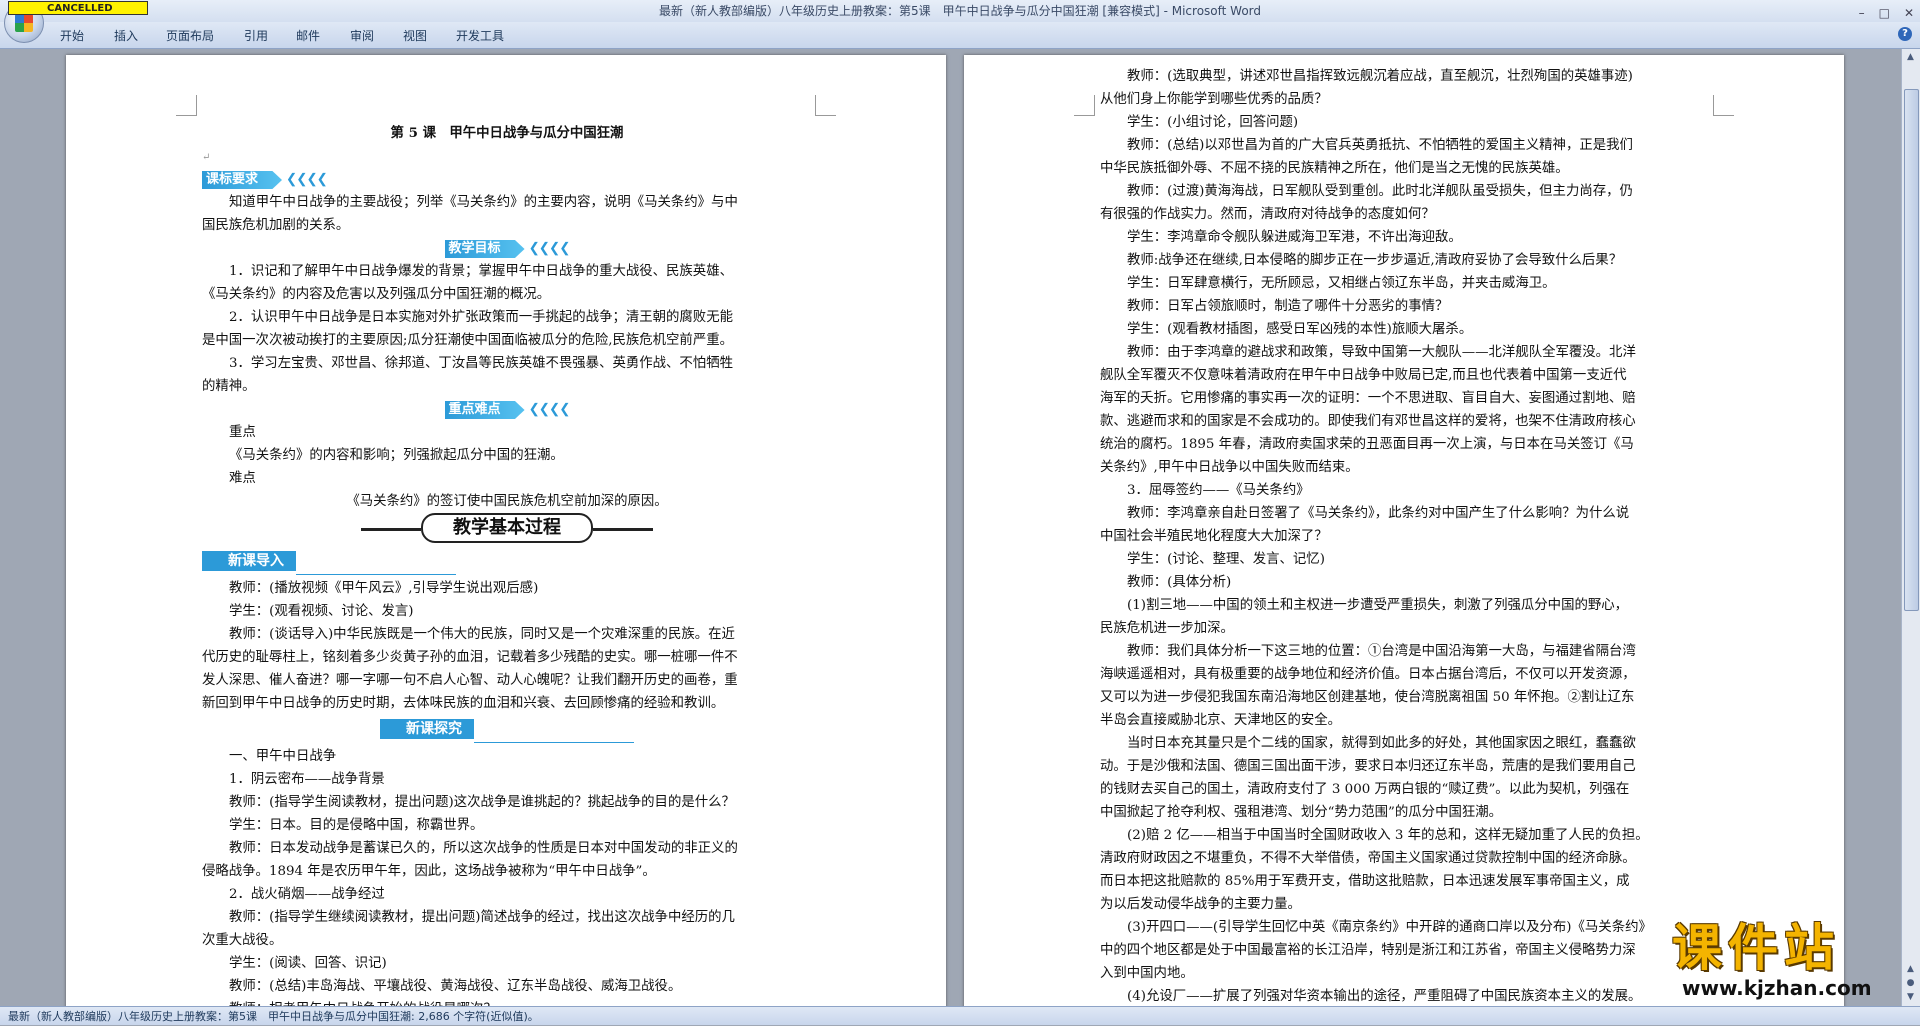 Image resolution: width=1920 pixels, height=1026 pixels. I want to click on paragraph-line: 教师：(指导学生继续阅读教材，提出问题)简述战争的经过，找出这次战争中经历的几, so click(482, 917).